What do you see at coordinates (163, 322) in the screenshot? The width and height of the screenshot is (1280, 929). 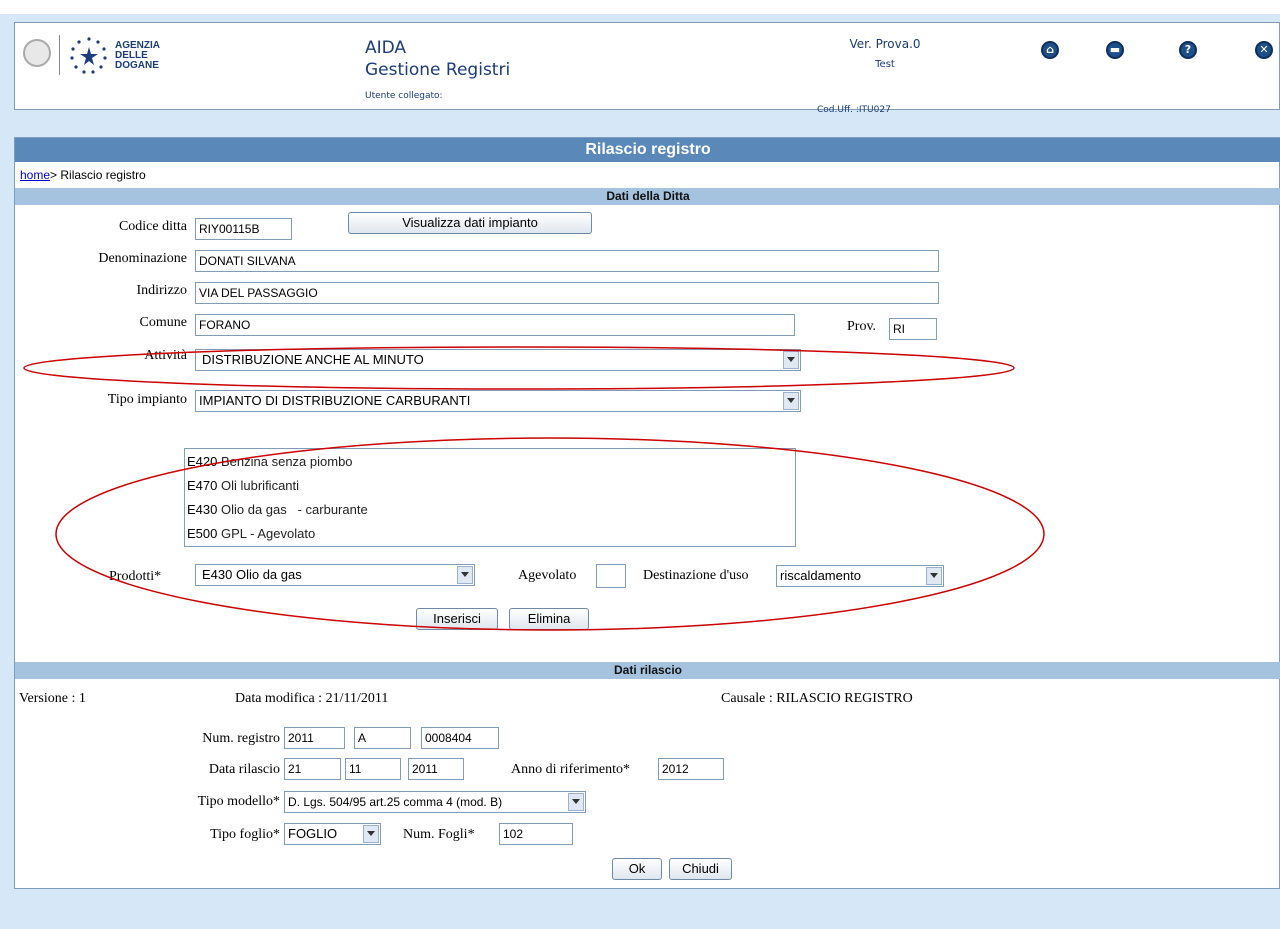 I see `comune-label: Comune` at bounding box center [163, 322].